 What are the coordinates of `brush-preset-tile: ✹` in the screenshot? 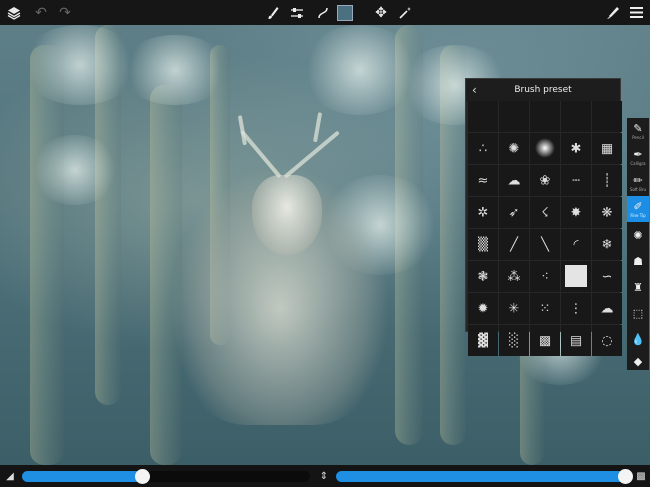 It's located at (483, 308).